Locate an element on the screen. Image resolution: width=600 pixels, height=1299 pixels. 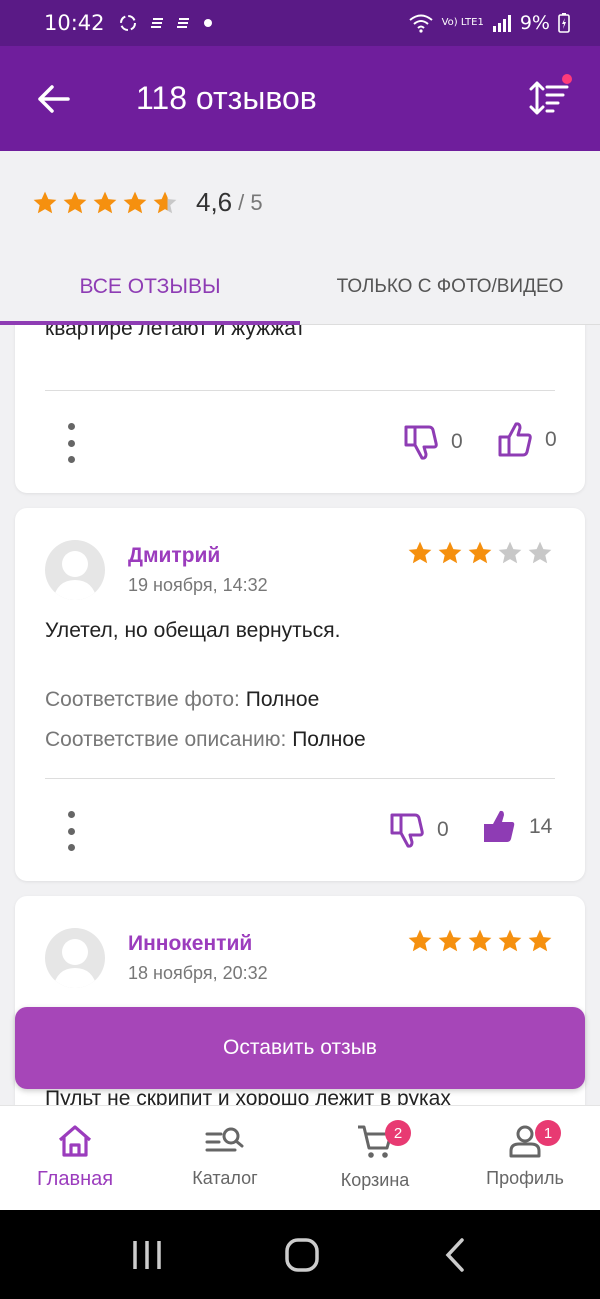
bottom-navigation: Главная Каталог 2 Корзина 1 Профиль is located at coordinates (300, 1157).